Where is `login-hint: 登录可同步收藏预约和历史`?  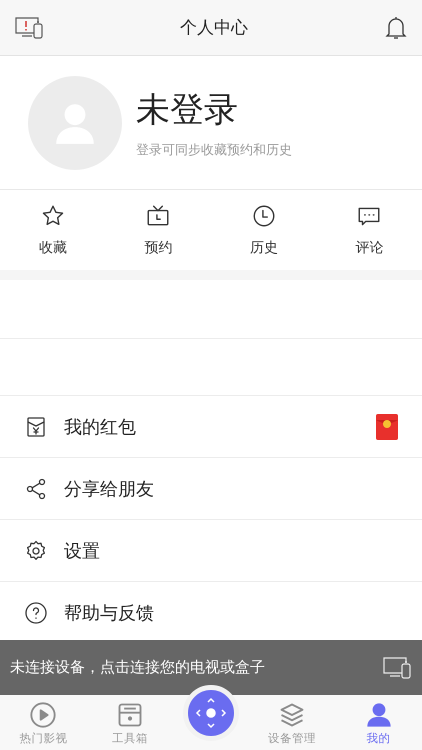
login-hint: 登录可同步收藏预约和历史 is located at coordinates (214, 150).